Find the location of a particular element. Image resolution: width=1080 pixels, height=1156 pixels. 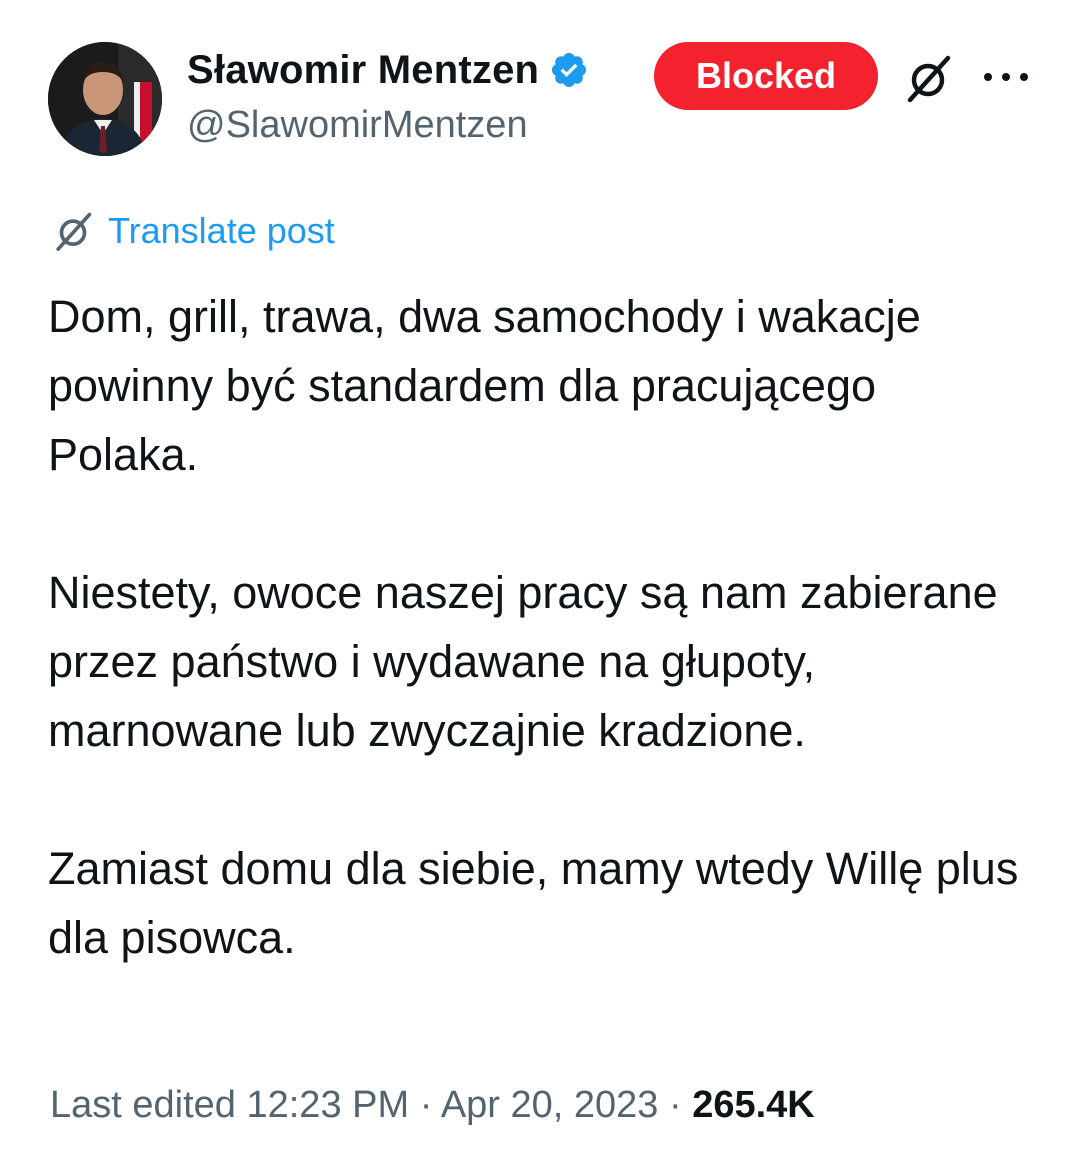

translate-post-label: Translate post is located at coordinates (221, 230).